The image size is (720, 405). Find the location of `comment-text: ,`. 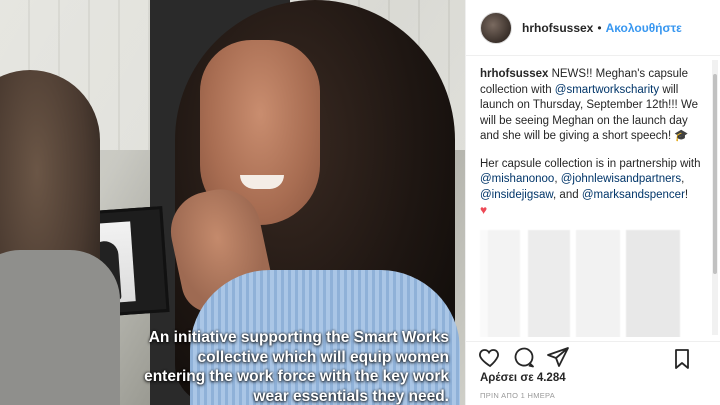

comment-text: , is located at coordinates (683, 179).